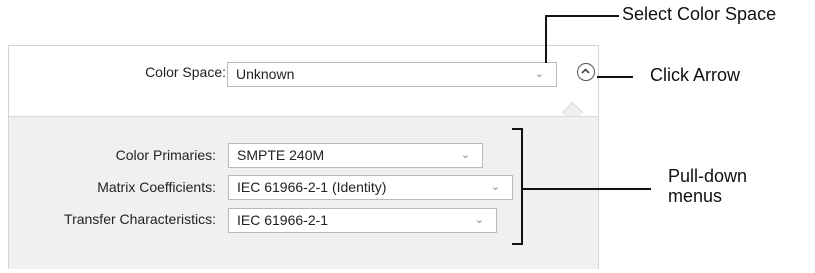 The image size is (815, 273). What do you see at coordinates (265, 74) in the screenshot?
I see `color-space-value: Unknown` at bounding box center [265, 74].